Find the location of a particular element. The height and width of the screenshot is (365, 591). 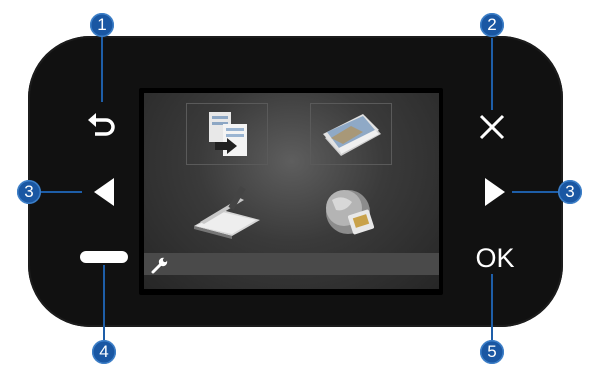

callout-5: 5 is located at coordinates (492, 352).